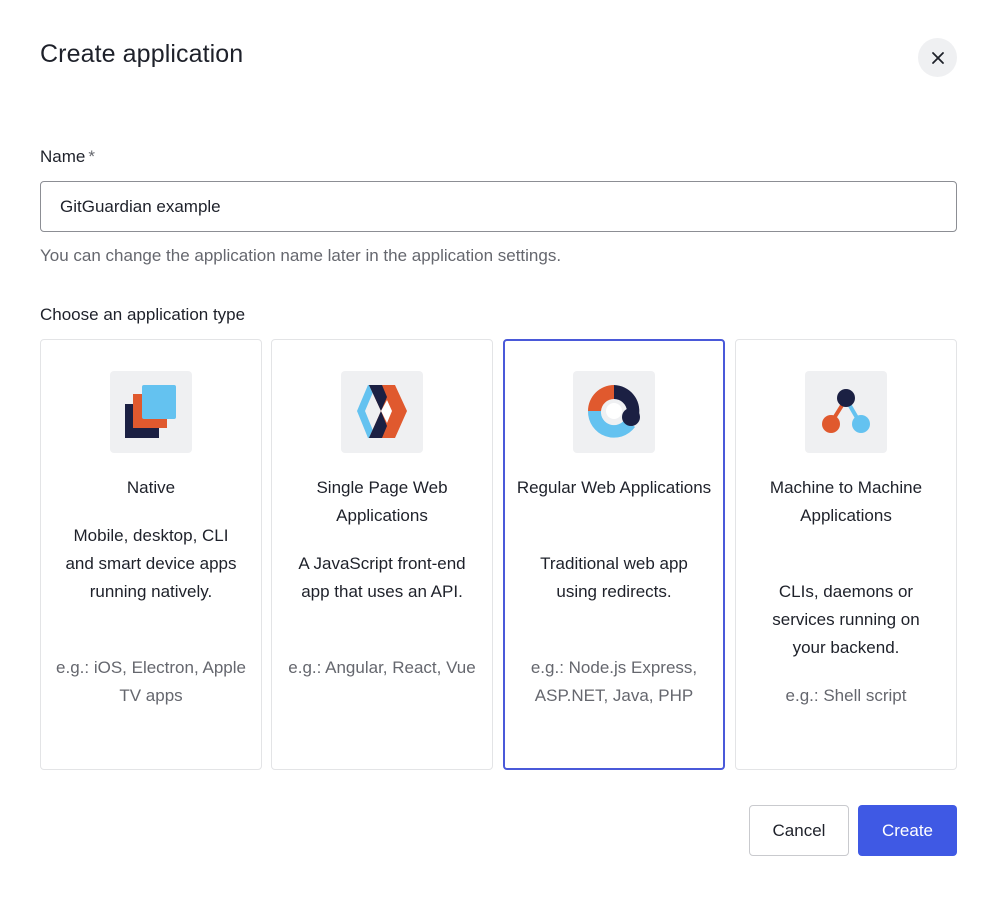 Image resolution: width=1000 pixels, height=897 pixels. Describe the element at coordinates (846, 695) in the screenshot. I see `card-examples: e.g.: Shell script` at that location.